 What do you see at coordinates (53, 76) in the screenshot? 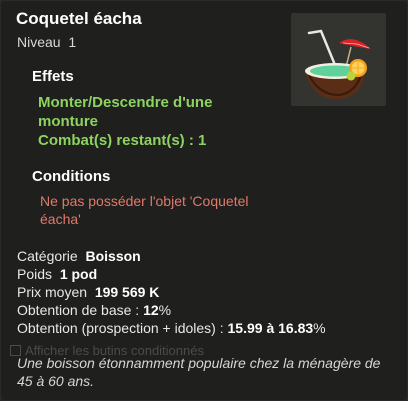
I see `effects-title: Effets` at bounding box center [53, 76].